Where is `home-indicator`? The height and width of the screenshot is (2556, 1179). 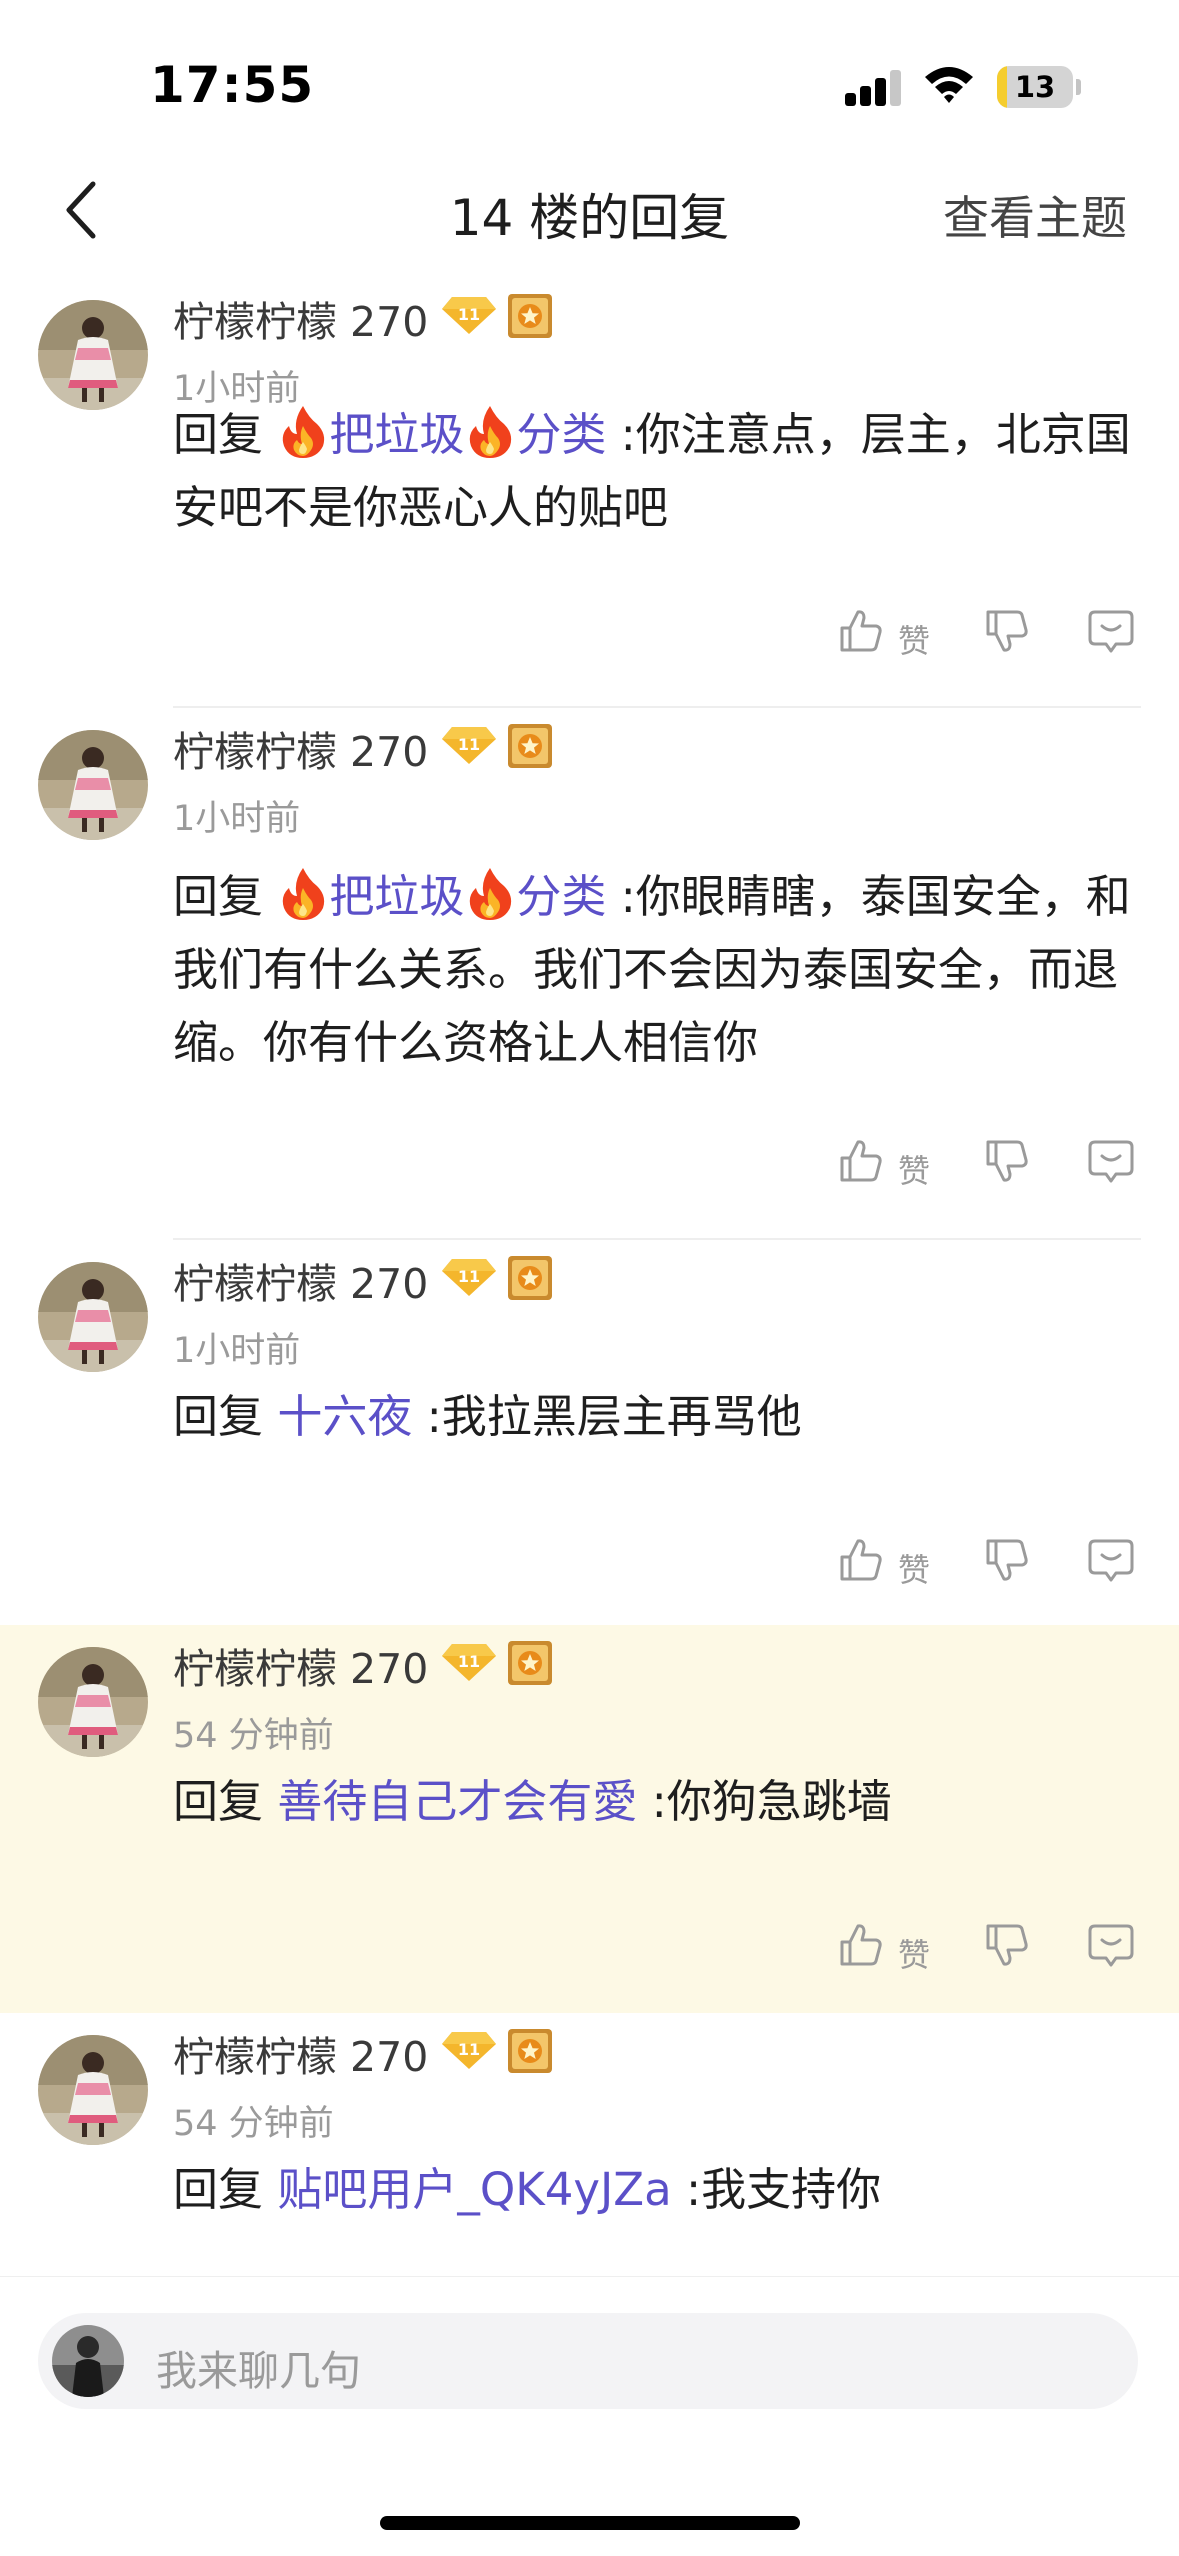 home-indicator is located at coordinates (590, 2523).